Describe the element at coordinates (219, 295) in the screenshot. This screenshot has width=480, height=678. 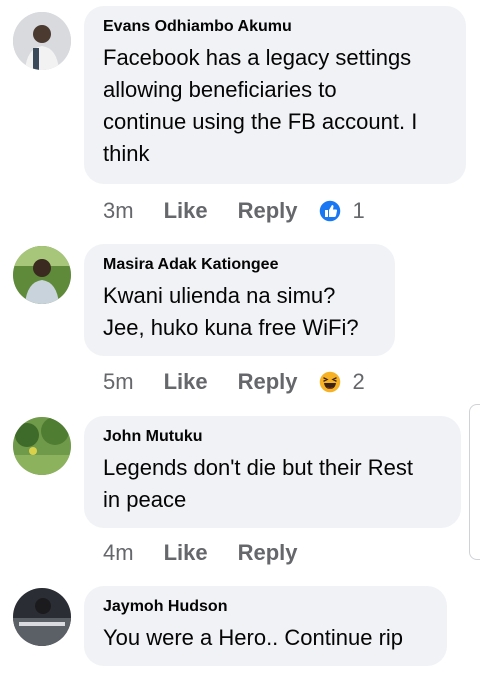
I see `comment-text-line: Kwani ulienda na simu?` at that location.